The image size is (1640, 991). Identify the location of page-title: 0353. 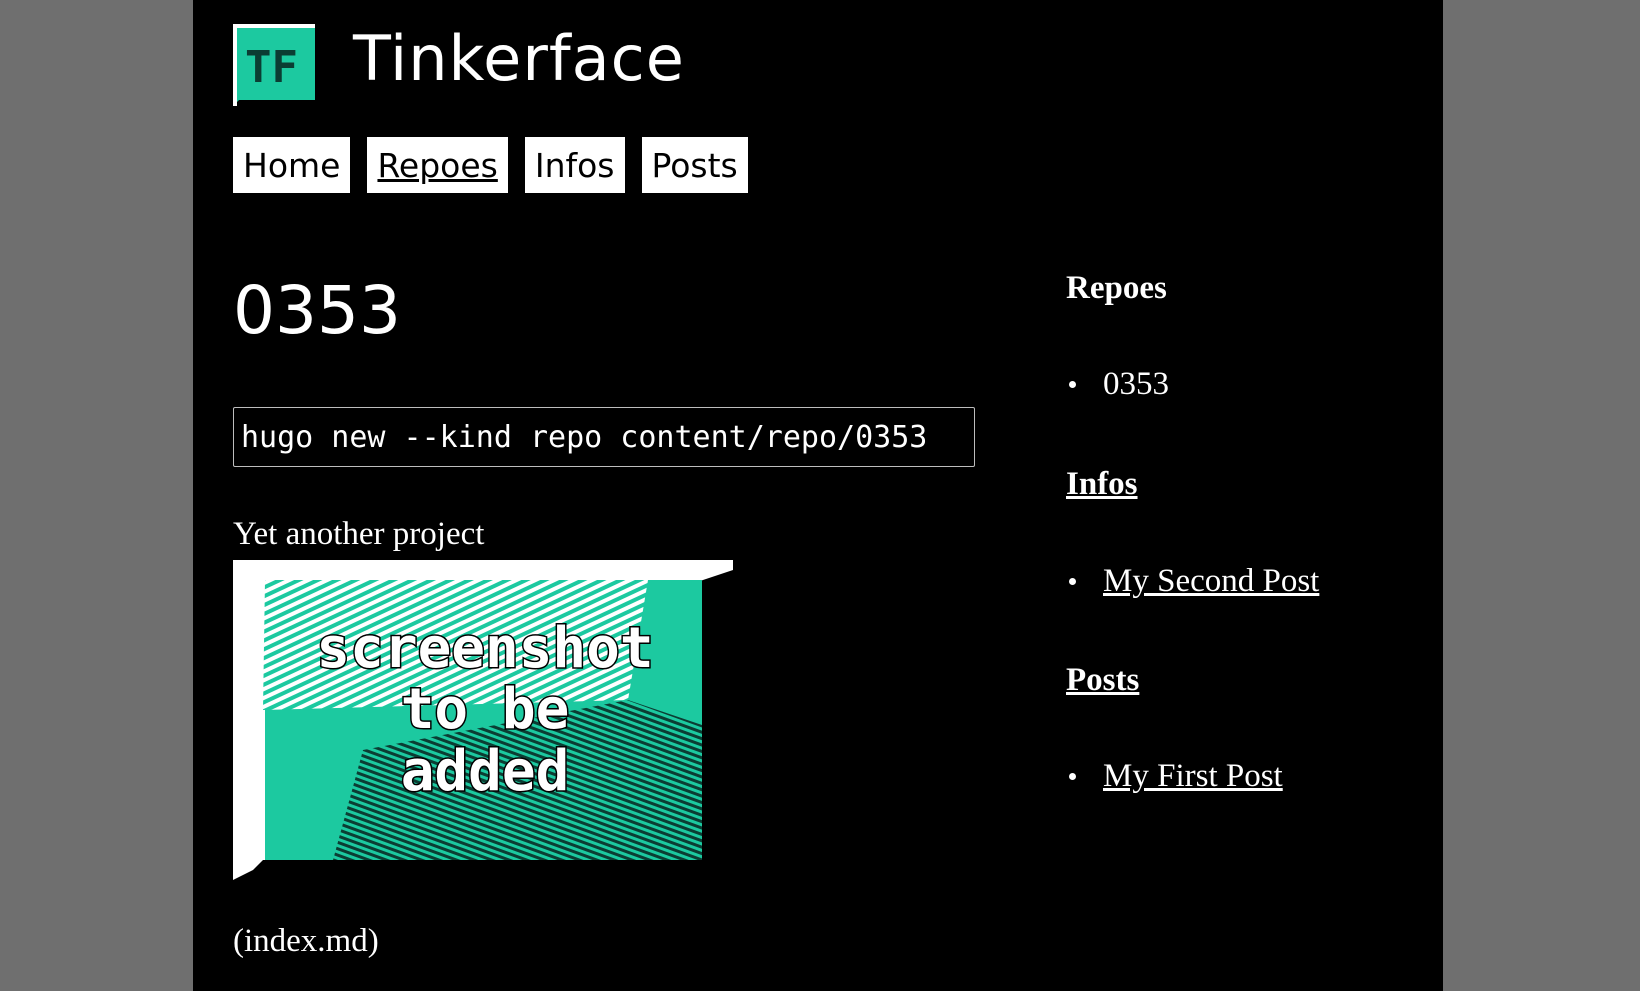
(317, 310).